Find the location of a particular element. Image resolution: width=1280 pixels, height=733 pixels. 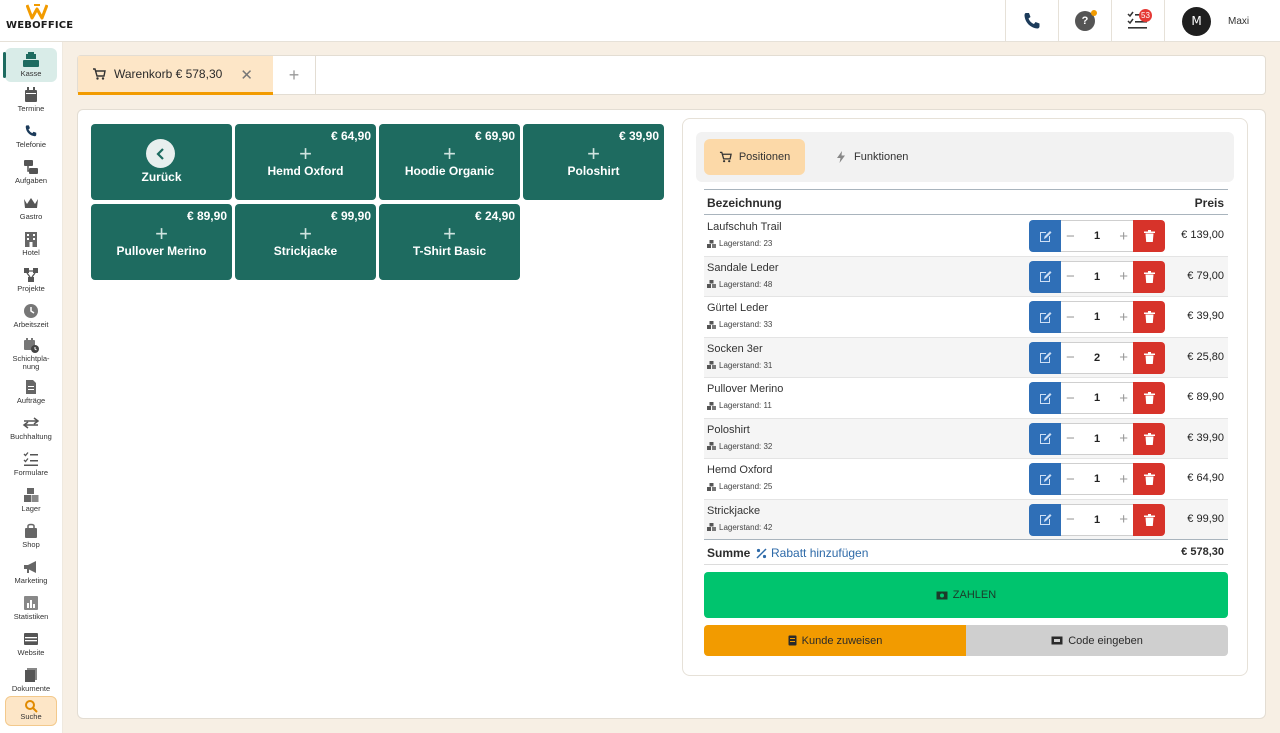

sidebar-item-projekte: Projekte is located at coordinates (31, 284).